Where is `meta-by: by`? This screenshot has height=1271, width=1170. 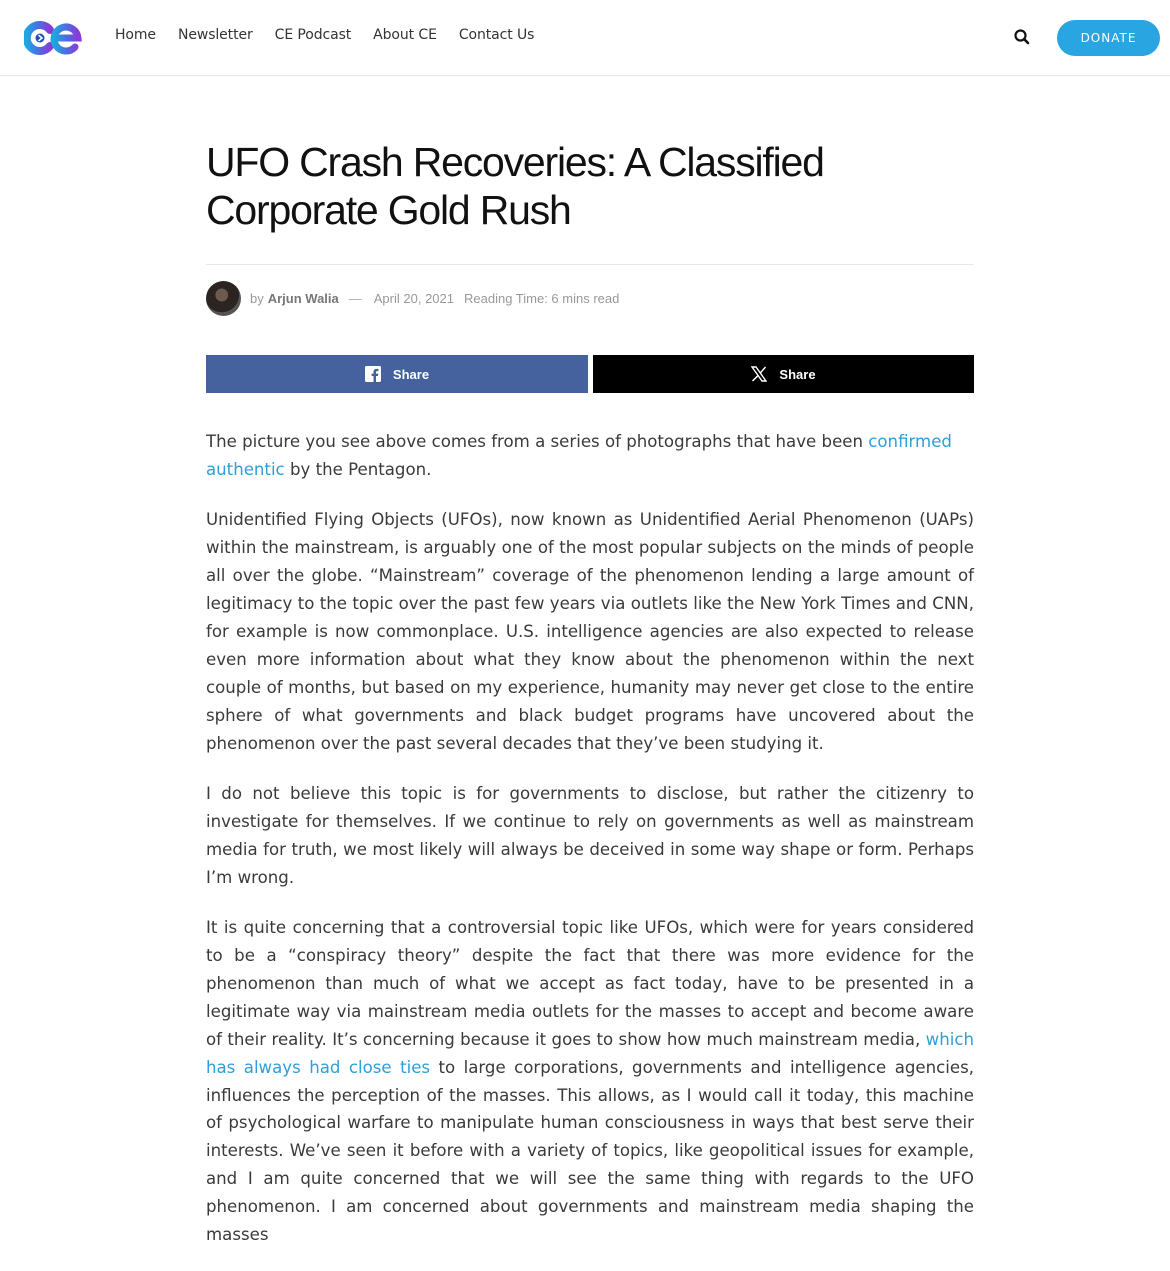 meta-by: by is located at coordinates (257, 298).